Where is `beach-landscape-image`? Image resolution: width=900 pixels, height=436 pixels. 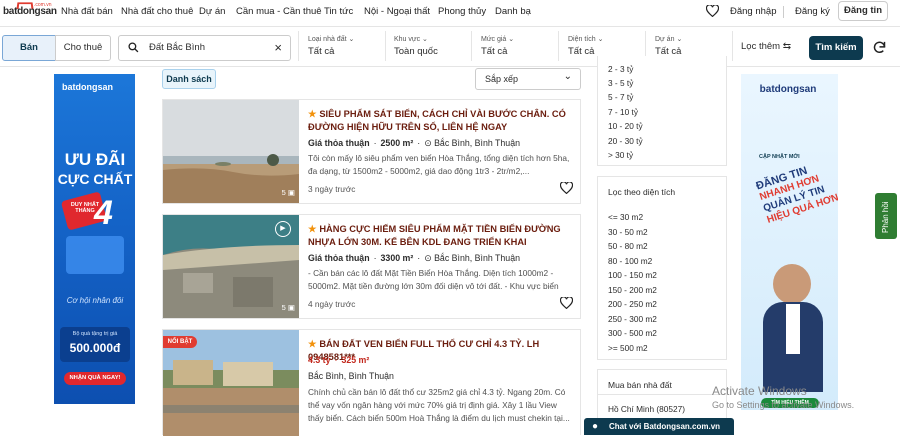
beach-landscape-image is located at coordinates (231, 151).